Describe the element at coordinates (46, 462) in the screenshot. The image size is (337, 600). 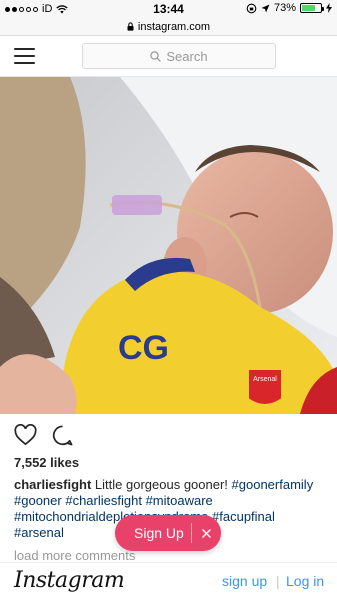
I see `likes-count: 7,552 likes` at that location.